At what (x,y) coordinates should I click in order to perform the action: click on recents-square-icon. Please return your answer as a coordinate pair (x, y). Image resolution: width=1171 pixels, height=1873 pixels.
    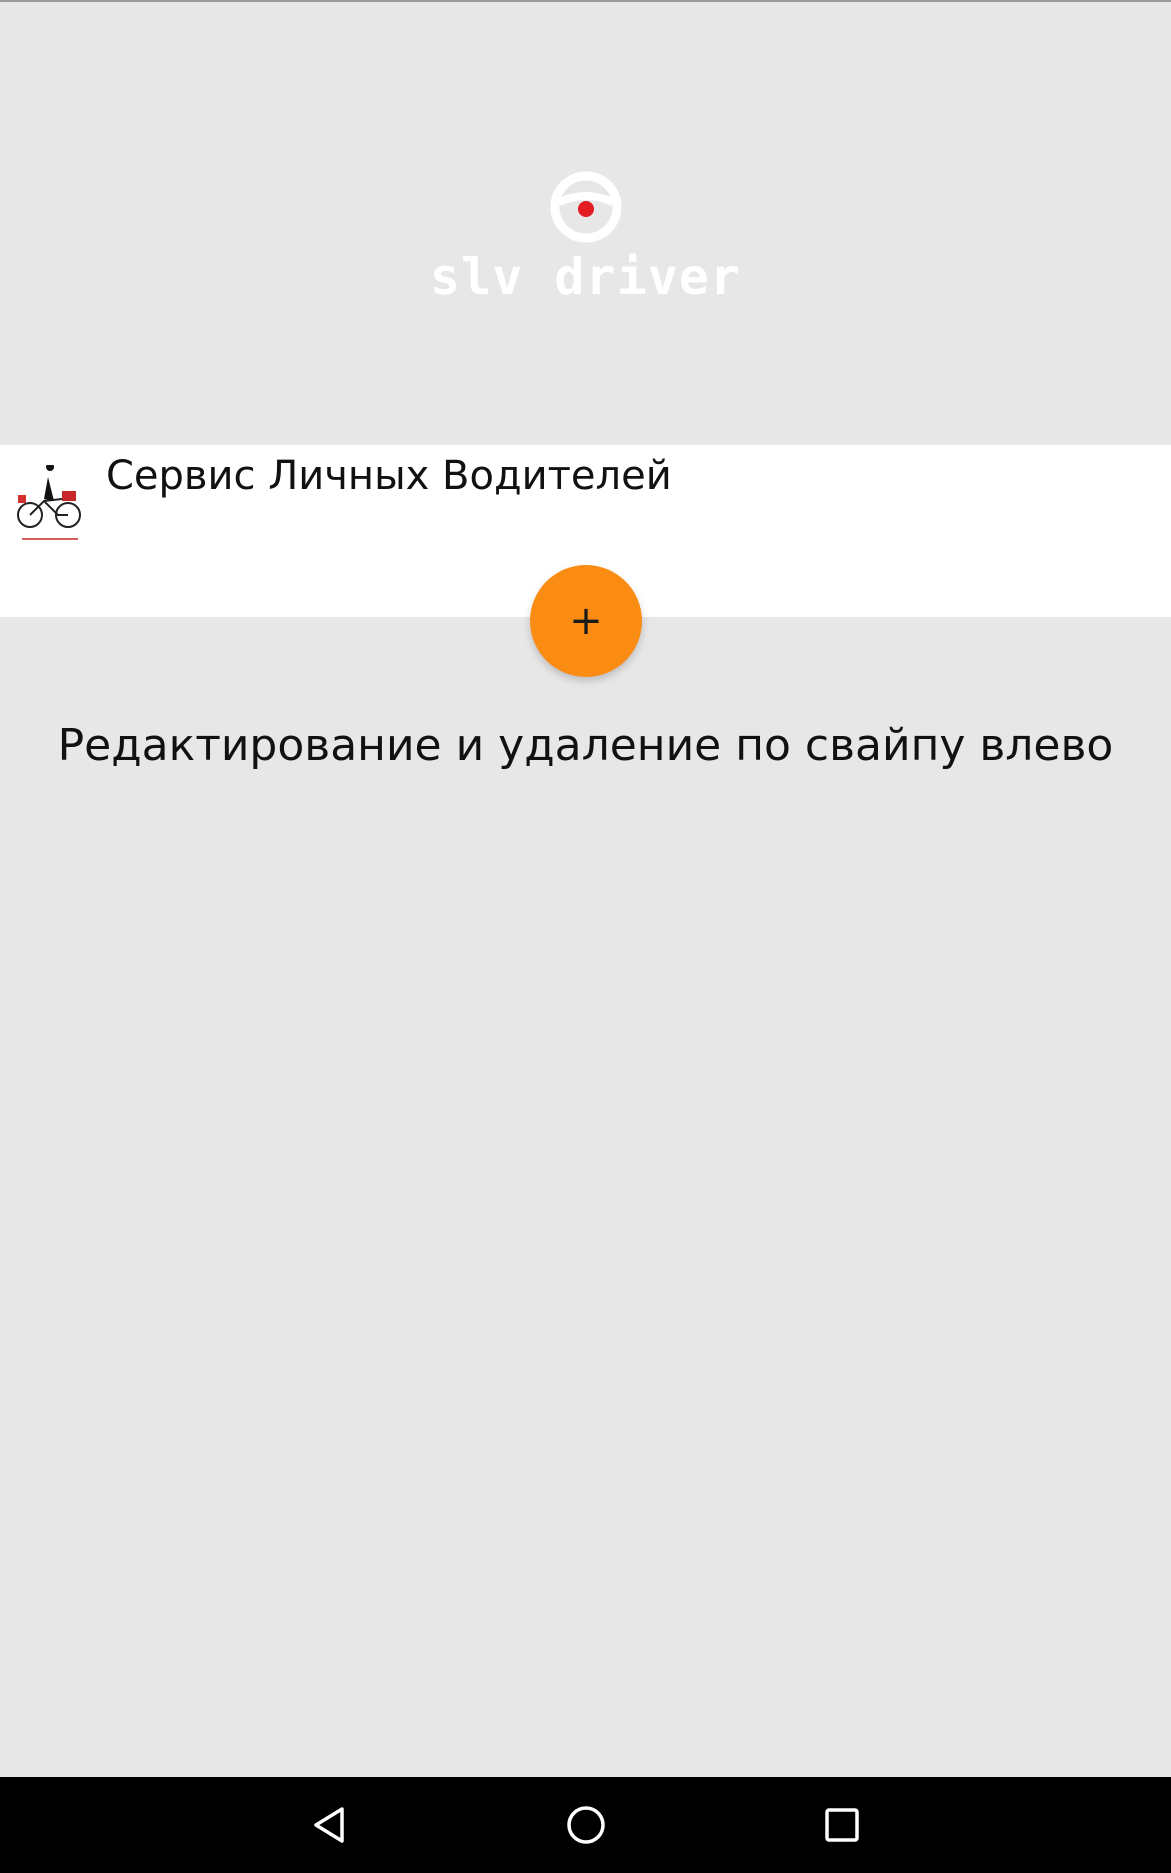
    Looking at the image, I should click on (842, 1825).